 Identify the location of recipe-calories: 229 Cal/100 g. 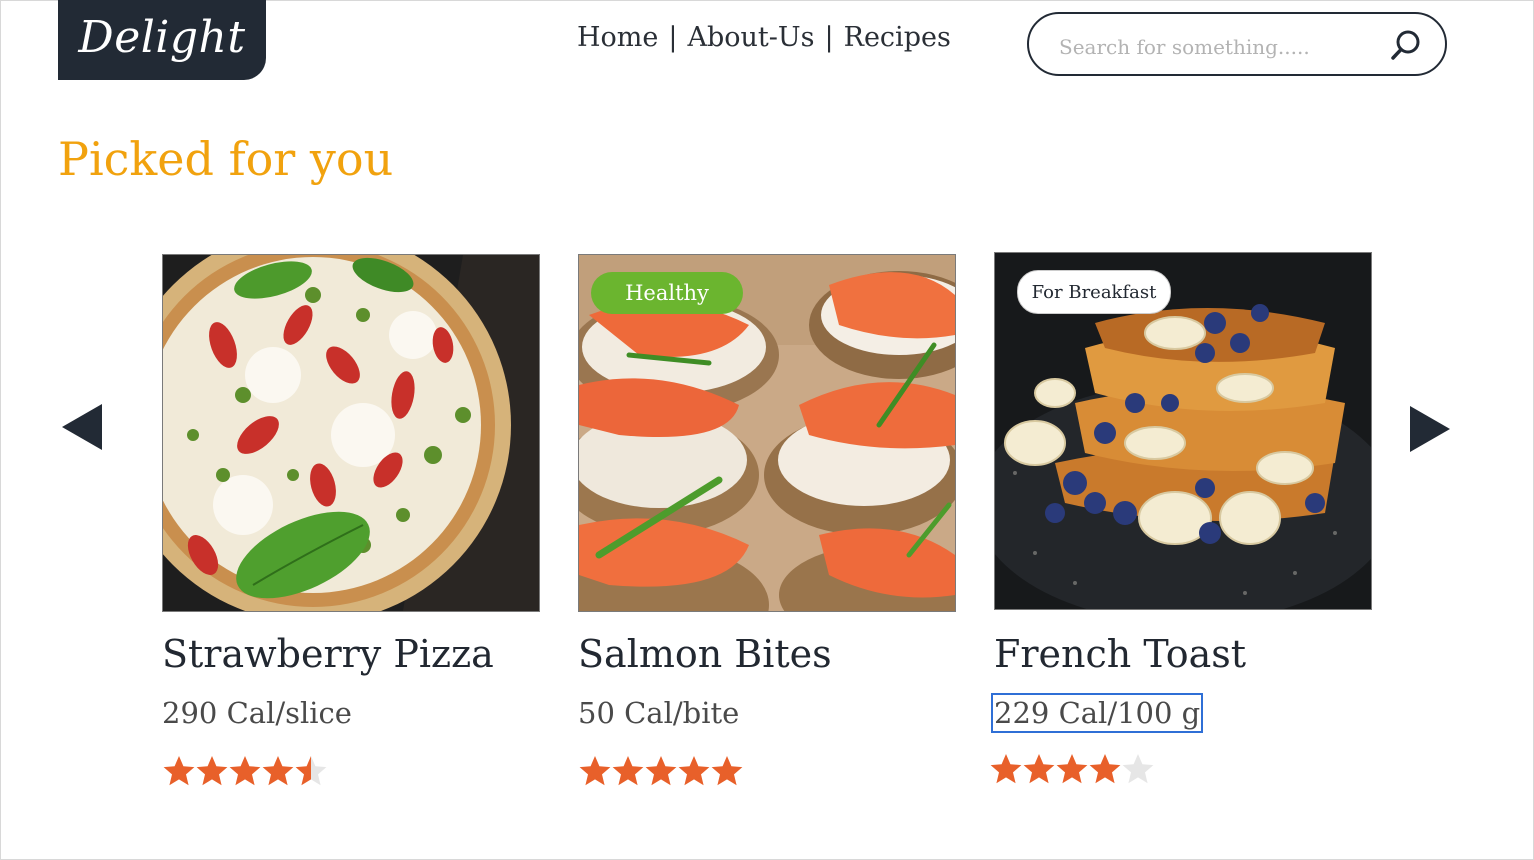
(1097, 713).